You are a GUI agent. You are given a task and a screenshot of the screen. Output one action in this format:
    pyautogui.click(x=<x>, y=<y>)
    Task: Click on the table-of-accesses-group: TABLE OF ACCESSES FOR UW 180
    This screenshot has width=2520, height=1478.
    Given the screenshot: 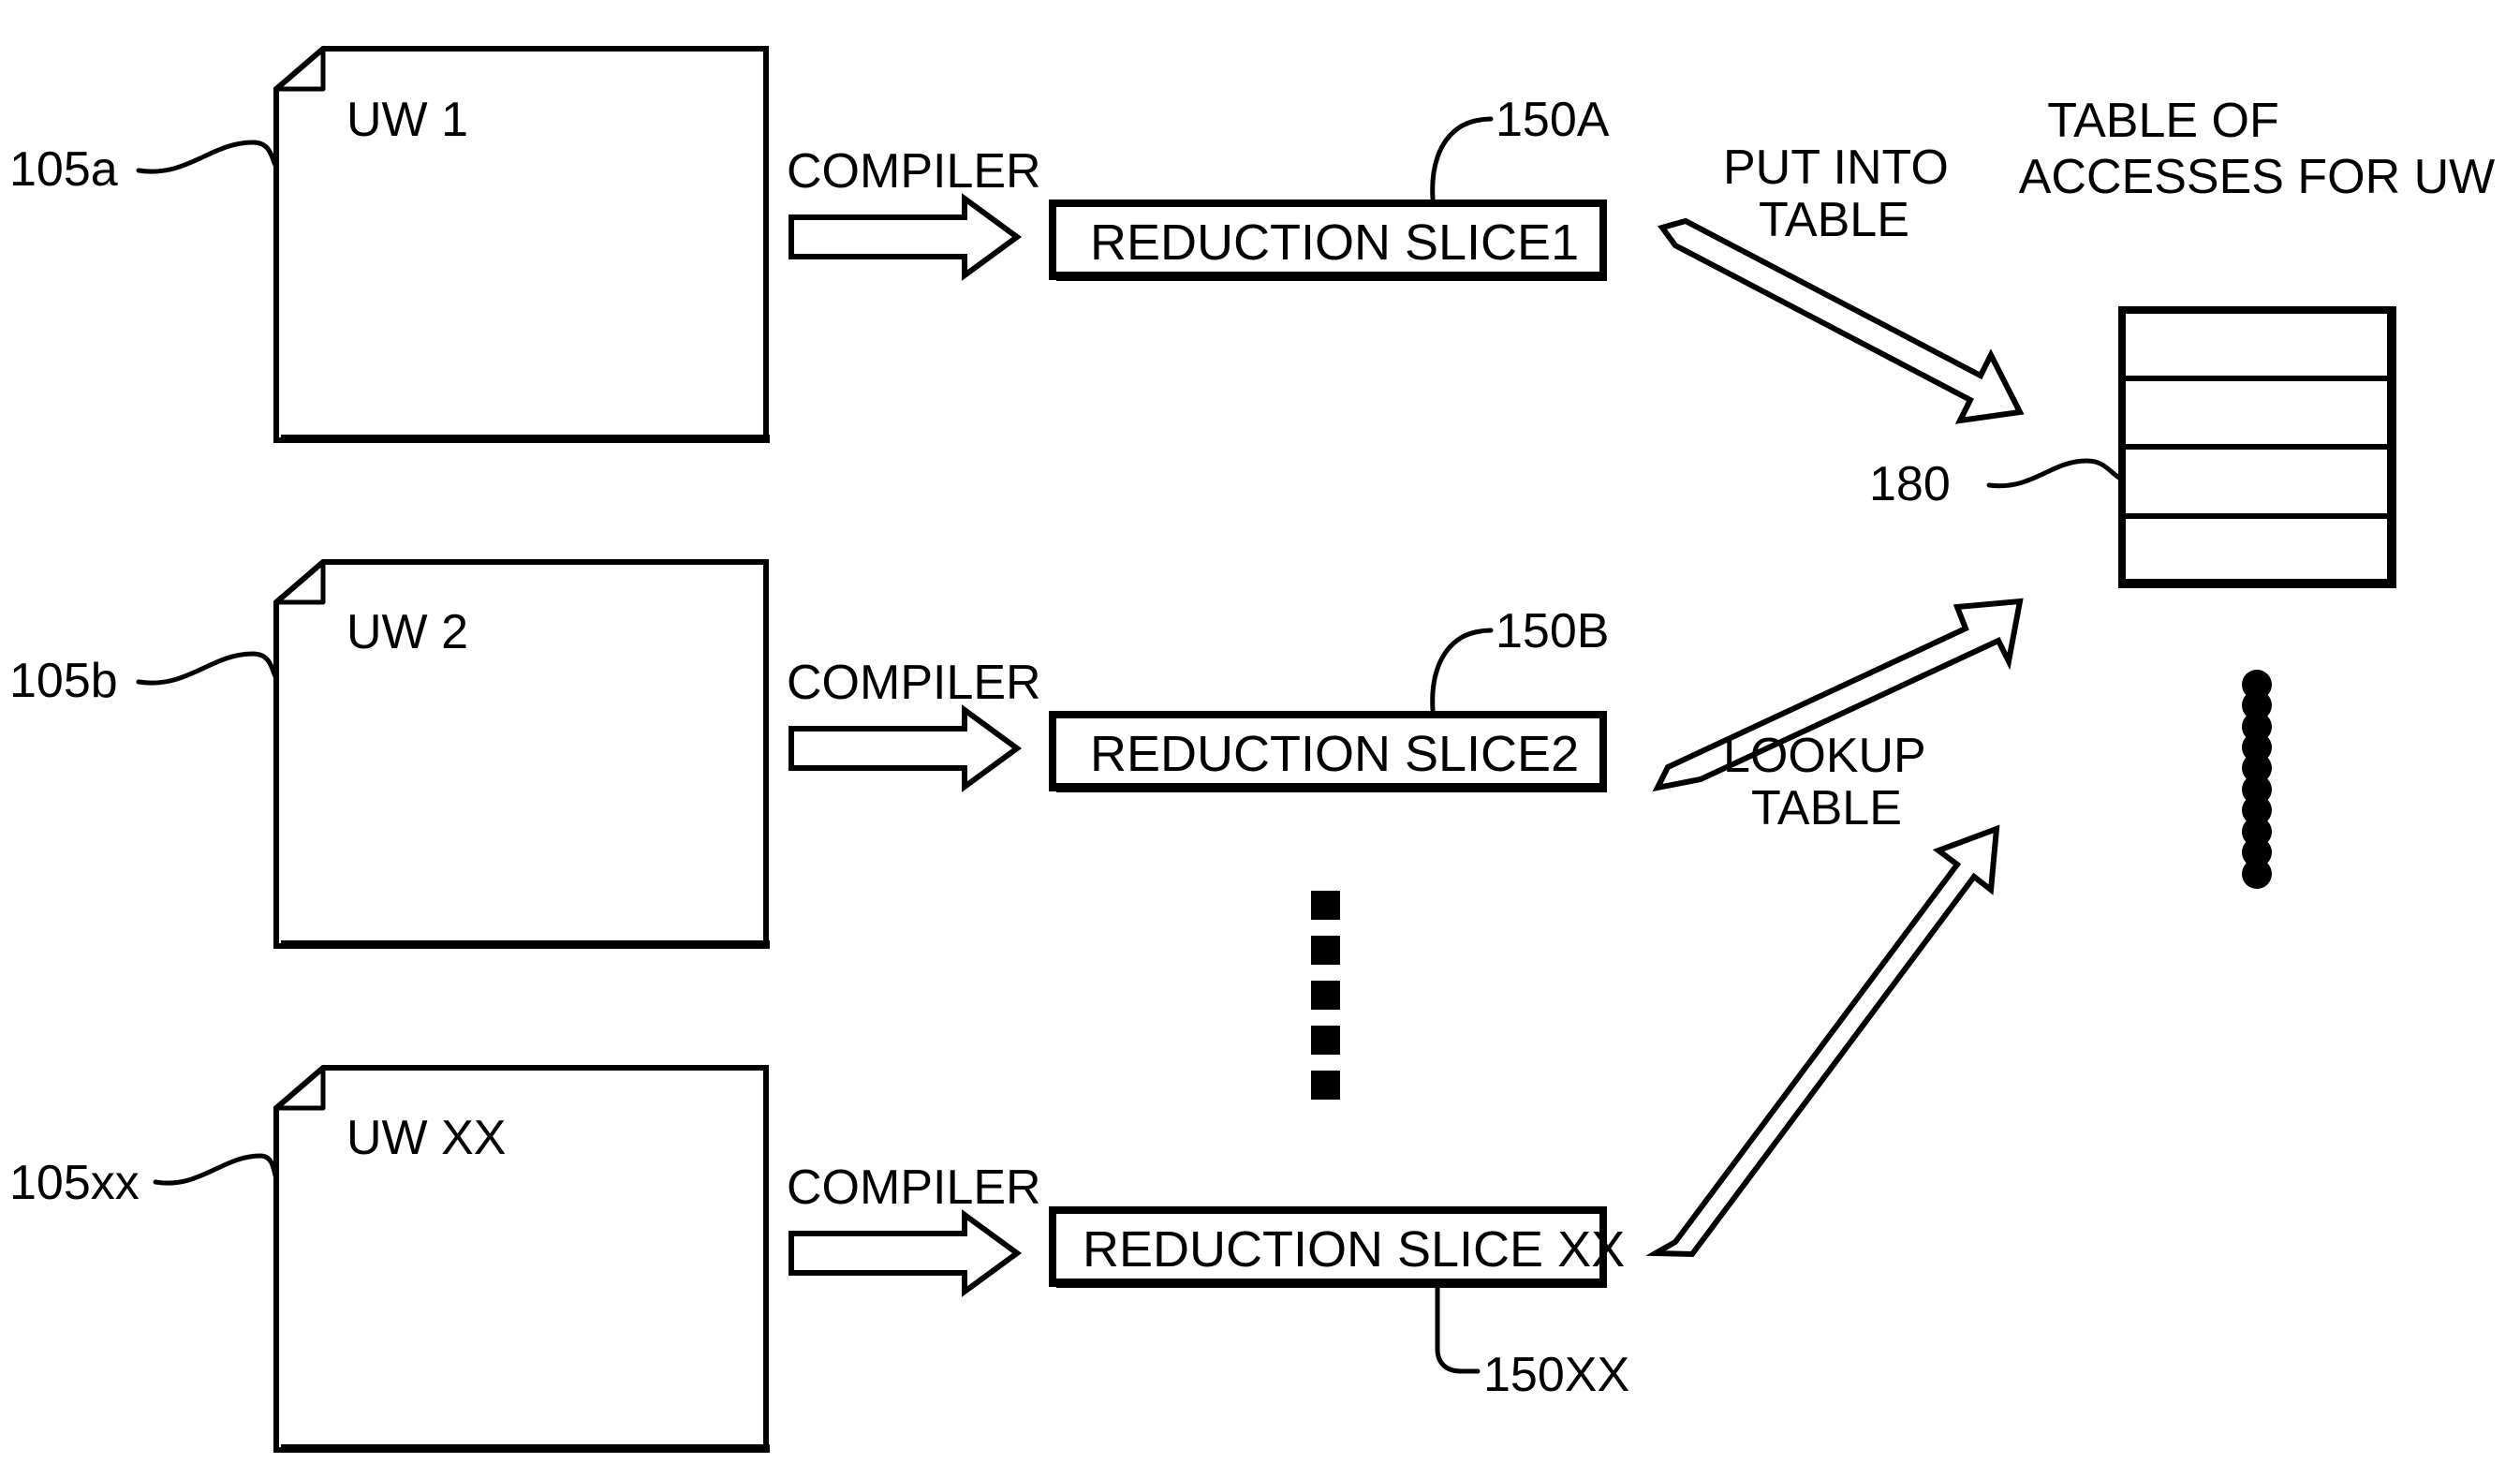 What is the action you would take?
    pyautogui.click(x=2182, y=492)
    